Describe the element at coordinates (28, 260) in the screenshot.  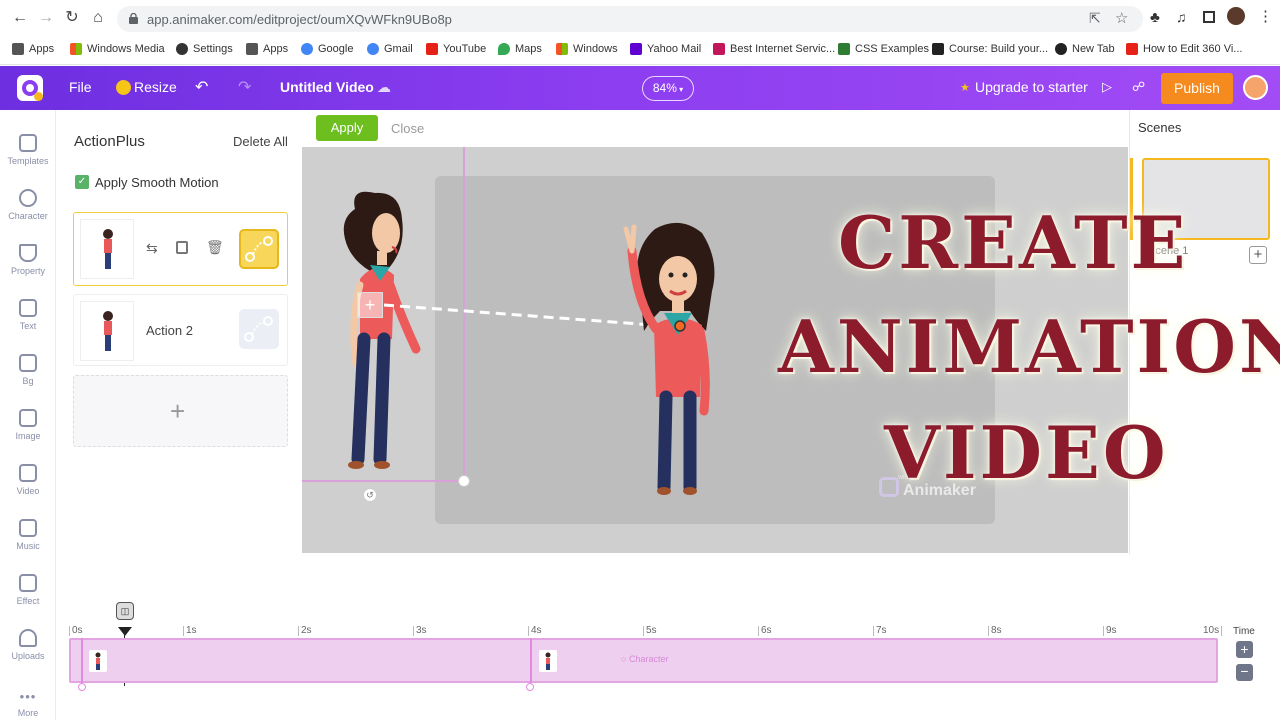
I see `rail-property: Property` at that location.